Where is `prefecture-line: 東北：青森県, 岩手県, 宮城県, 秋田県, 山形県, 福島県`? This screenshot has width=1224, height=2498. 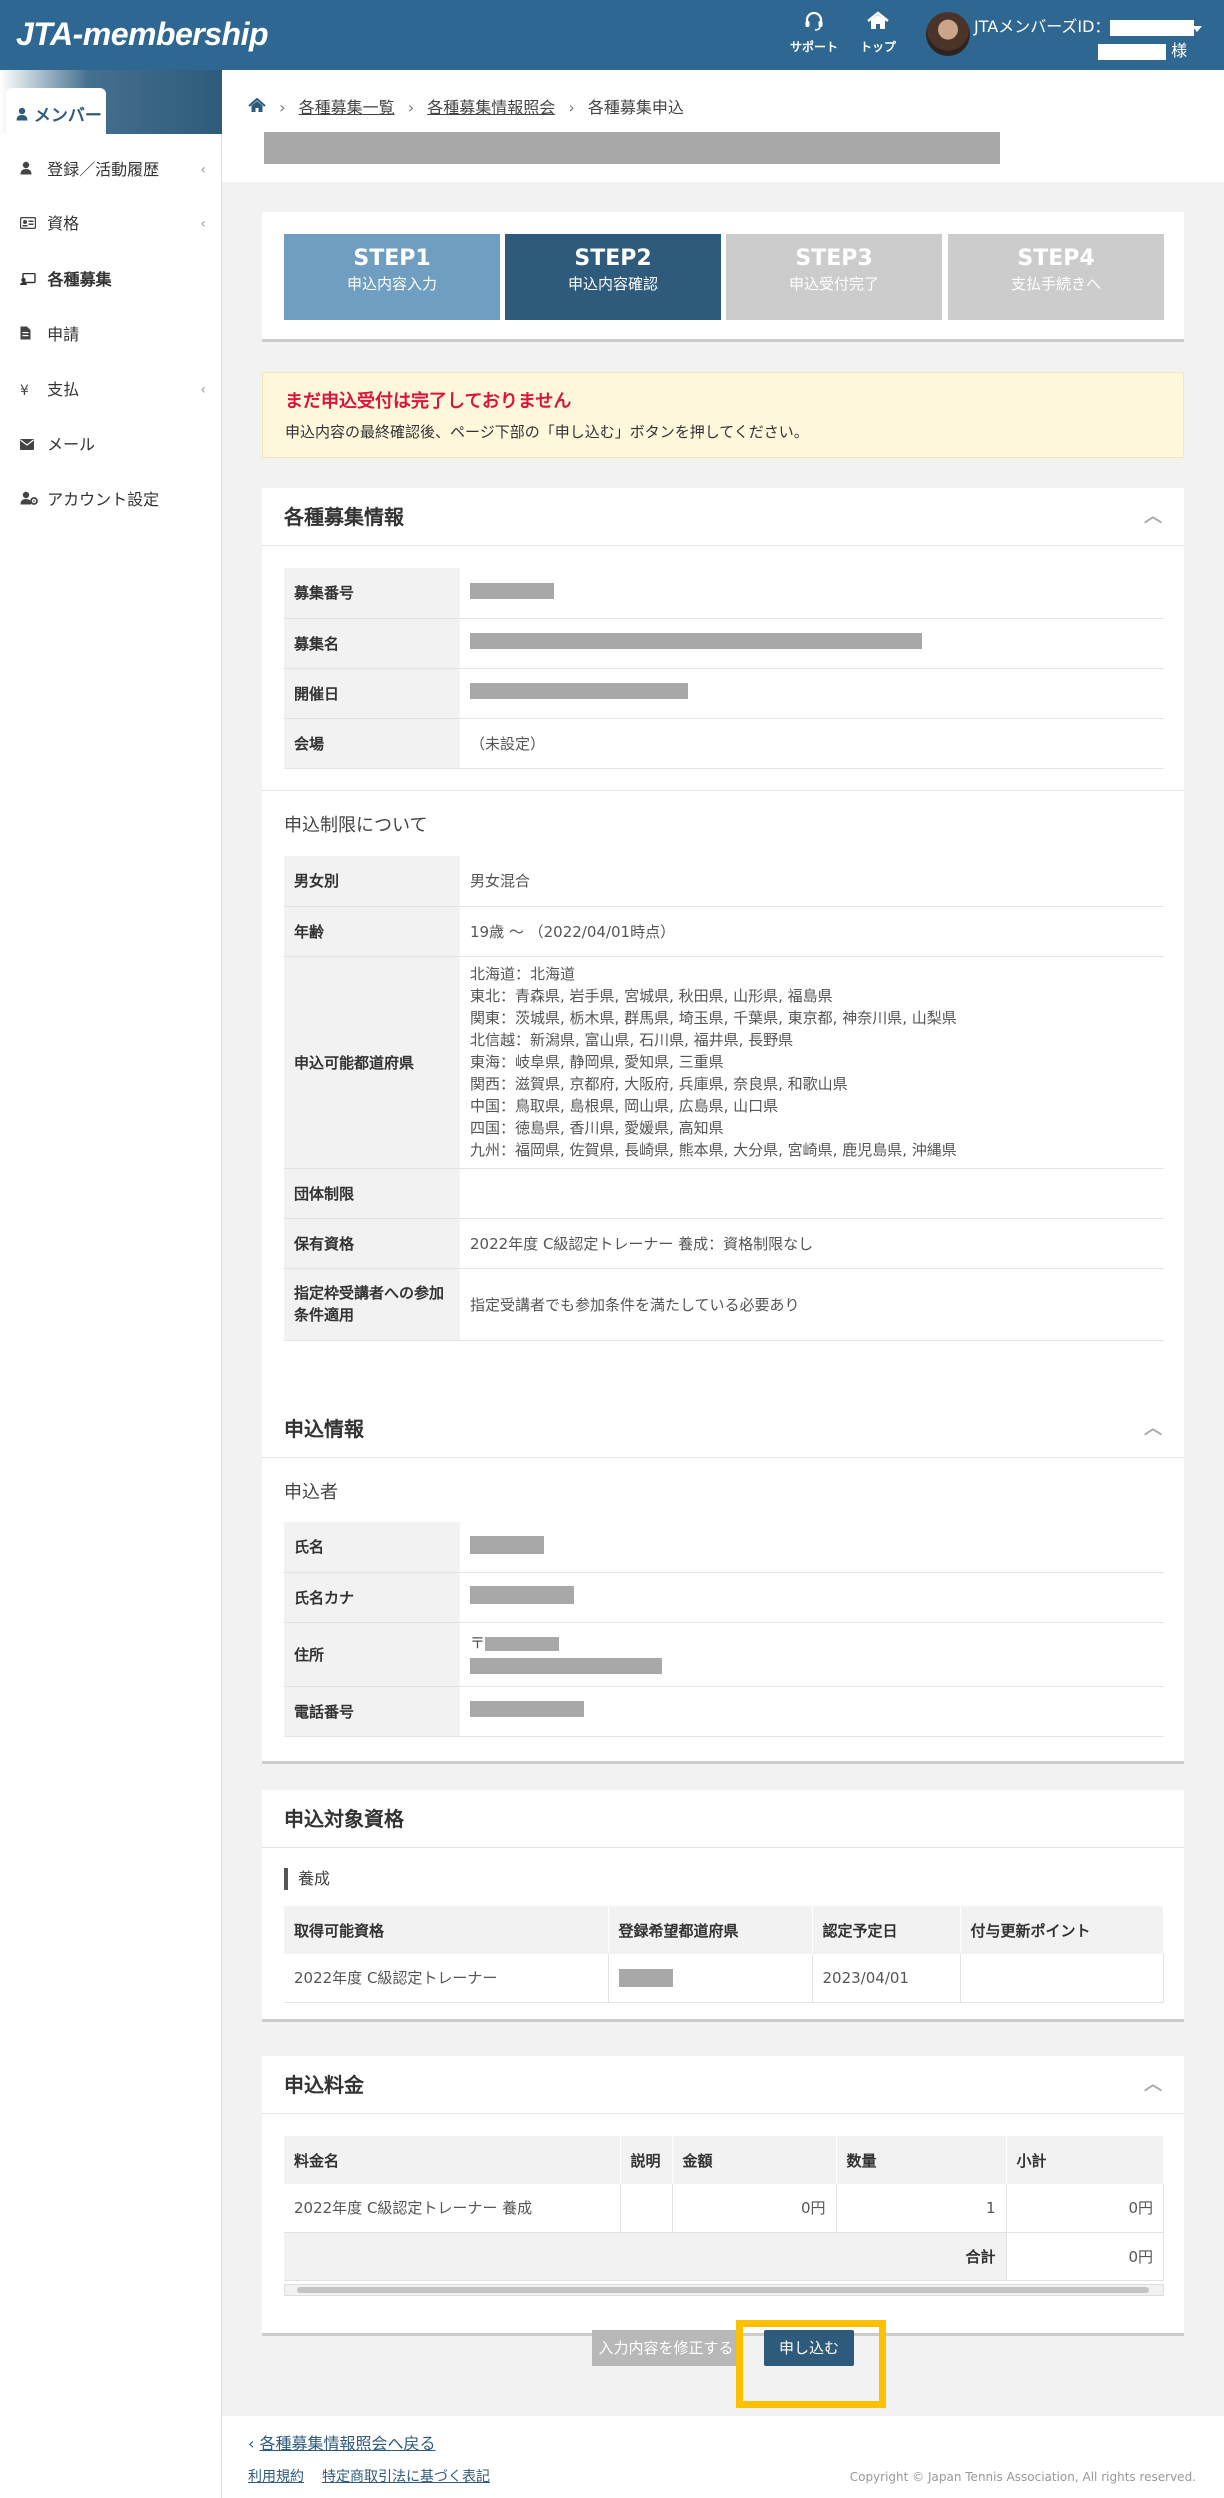 prefecture-line: 東北：青森県, 岩手県, 宮城県, 秋田県, 山形県, 福島県 is located at coordinates (651, 996).